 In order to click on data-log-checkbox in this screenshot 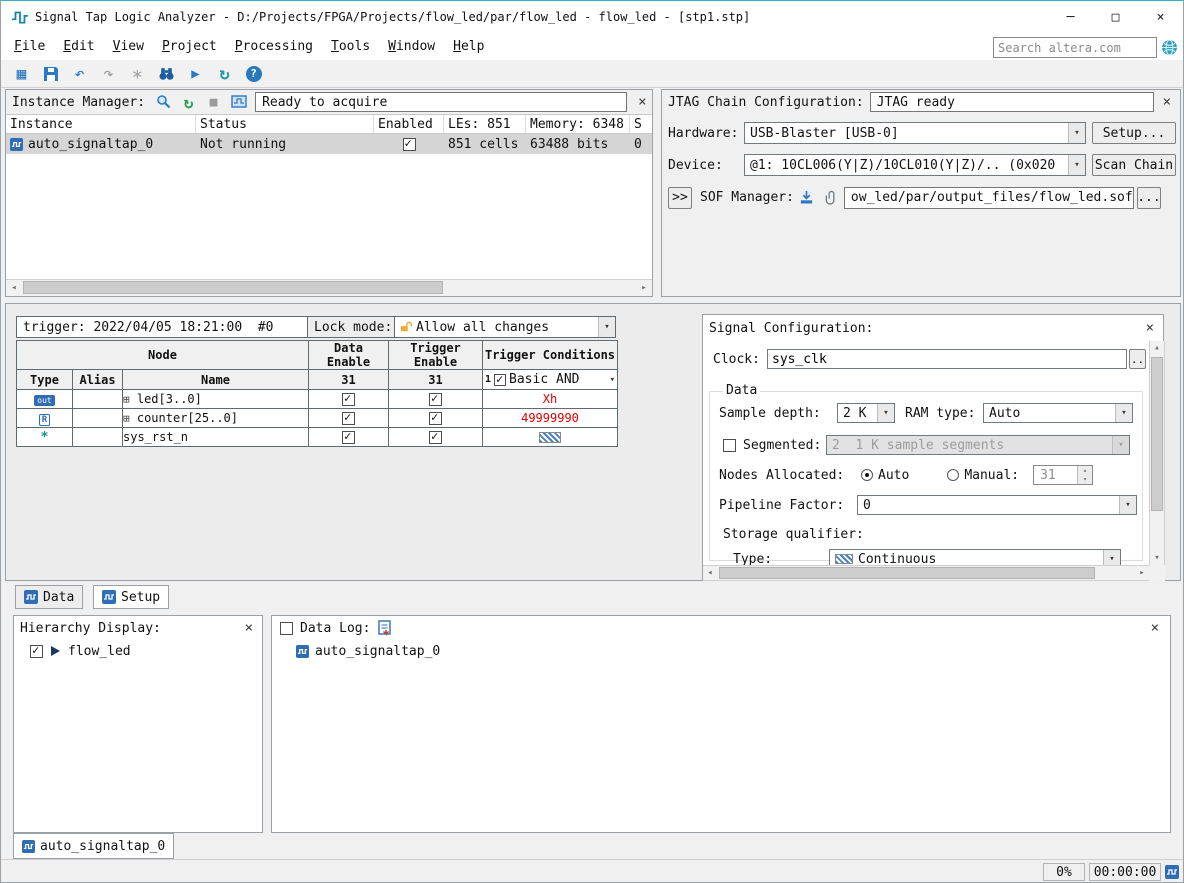, I will do `click(286, 628)`.